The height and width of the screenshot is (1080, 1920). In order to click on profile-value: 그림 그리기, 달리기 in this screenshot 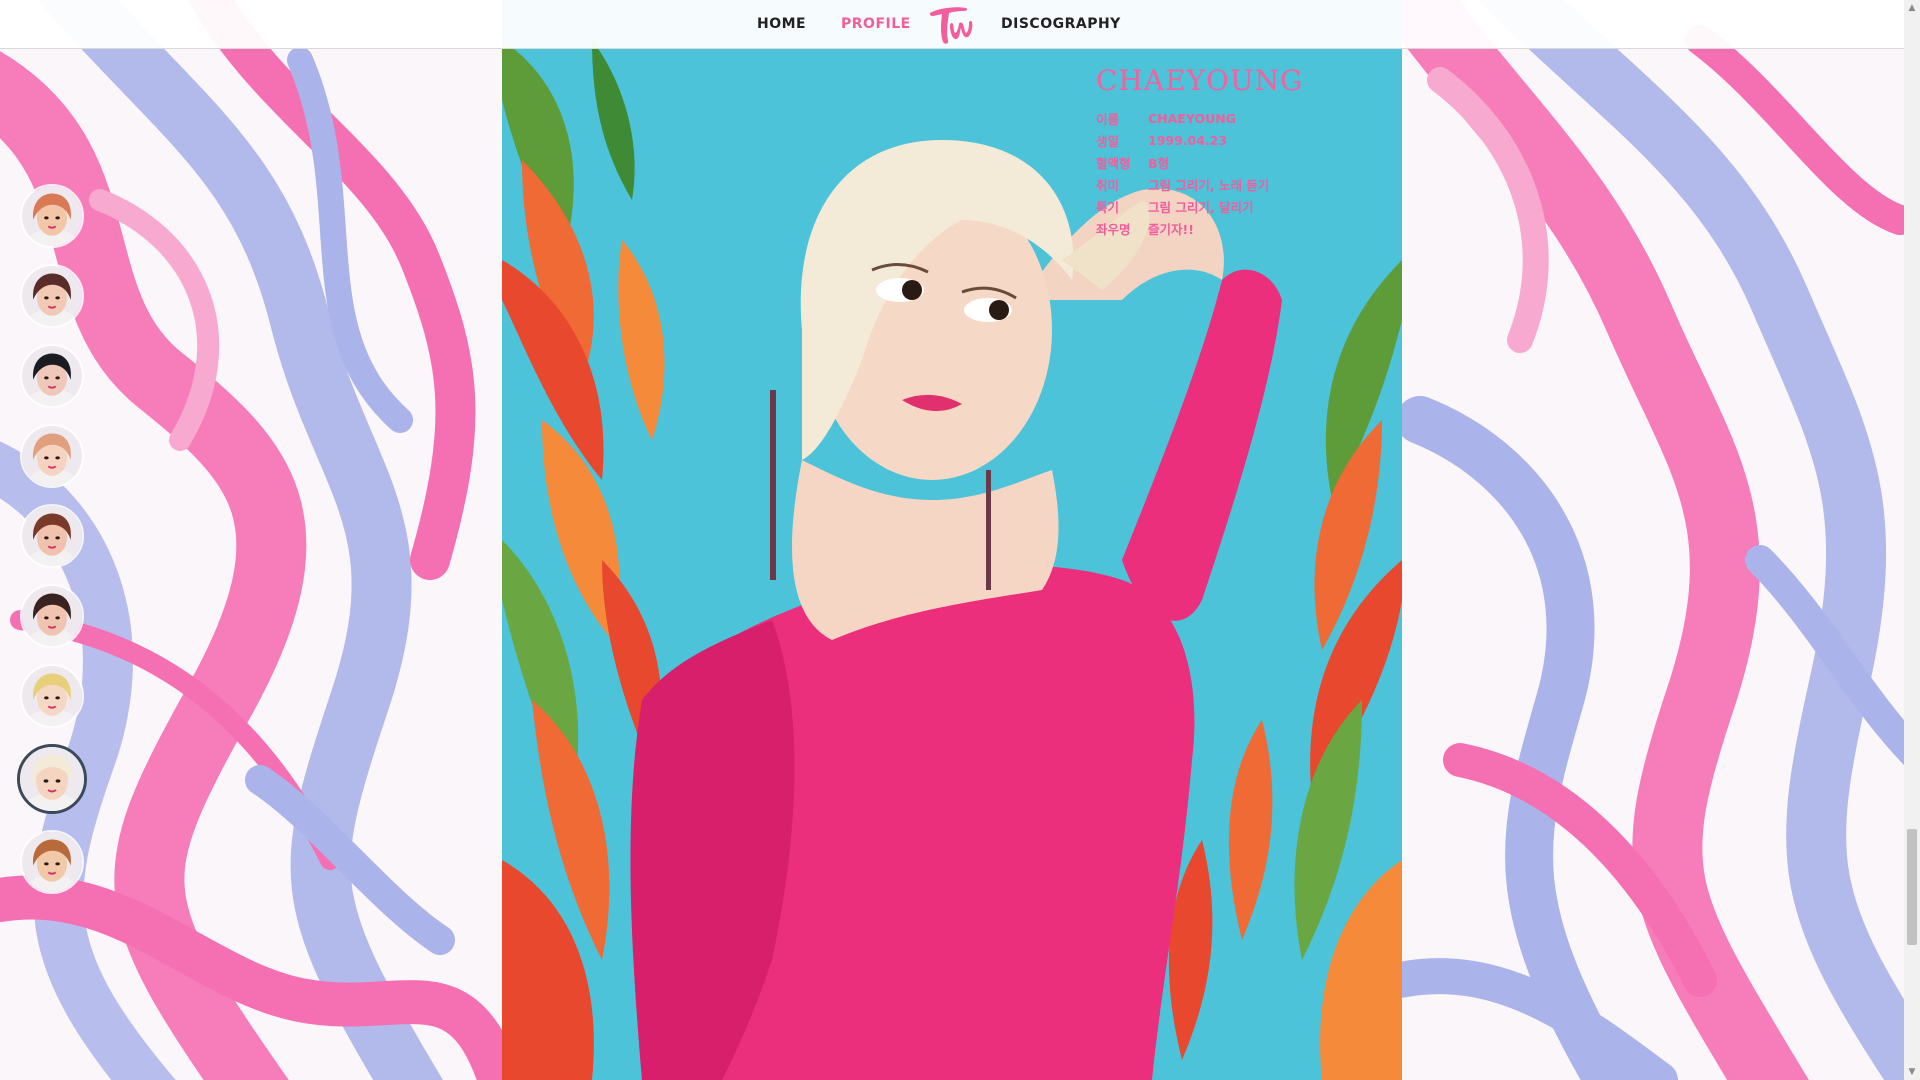, I will do `click(1201, 207)`.